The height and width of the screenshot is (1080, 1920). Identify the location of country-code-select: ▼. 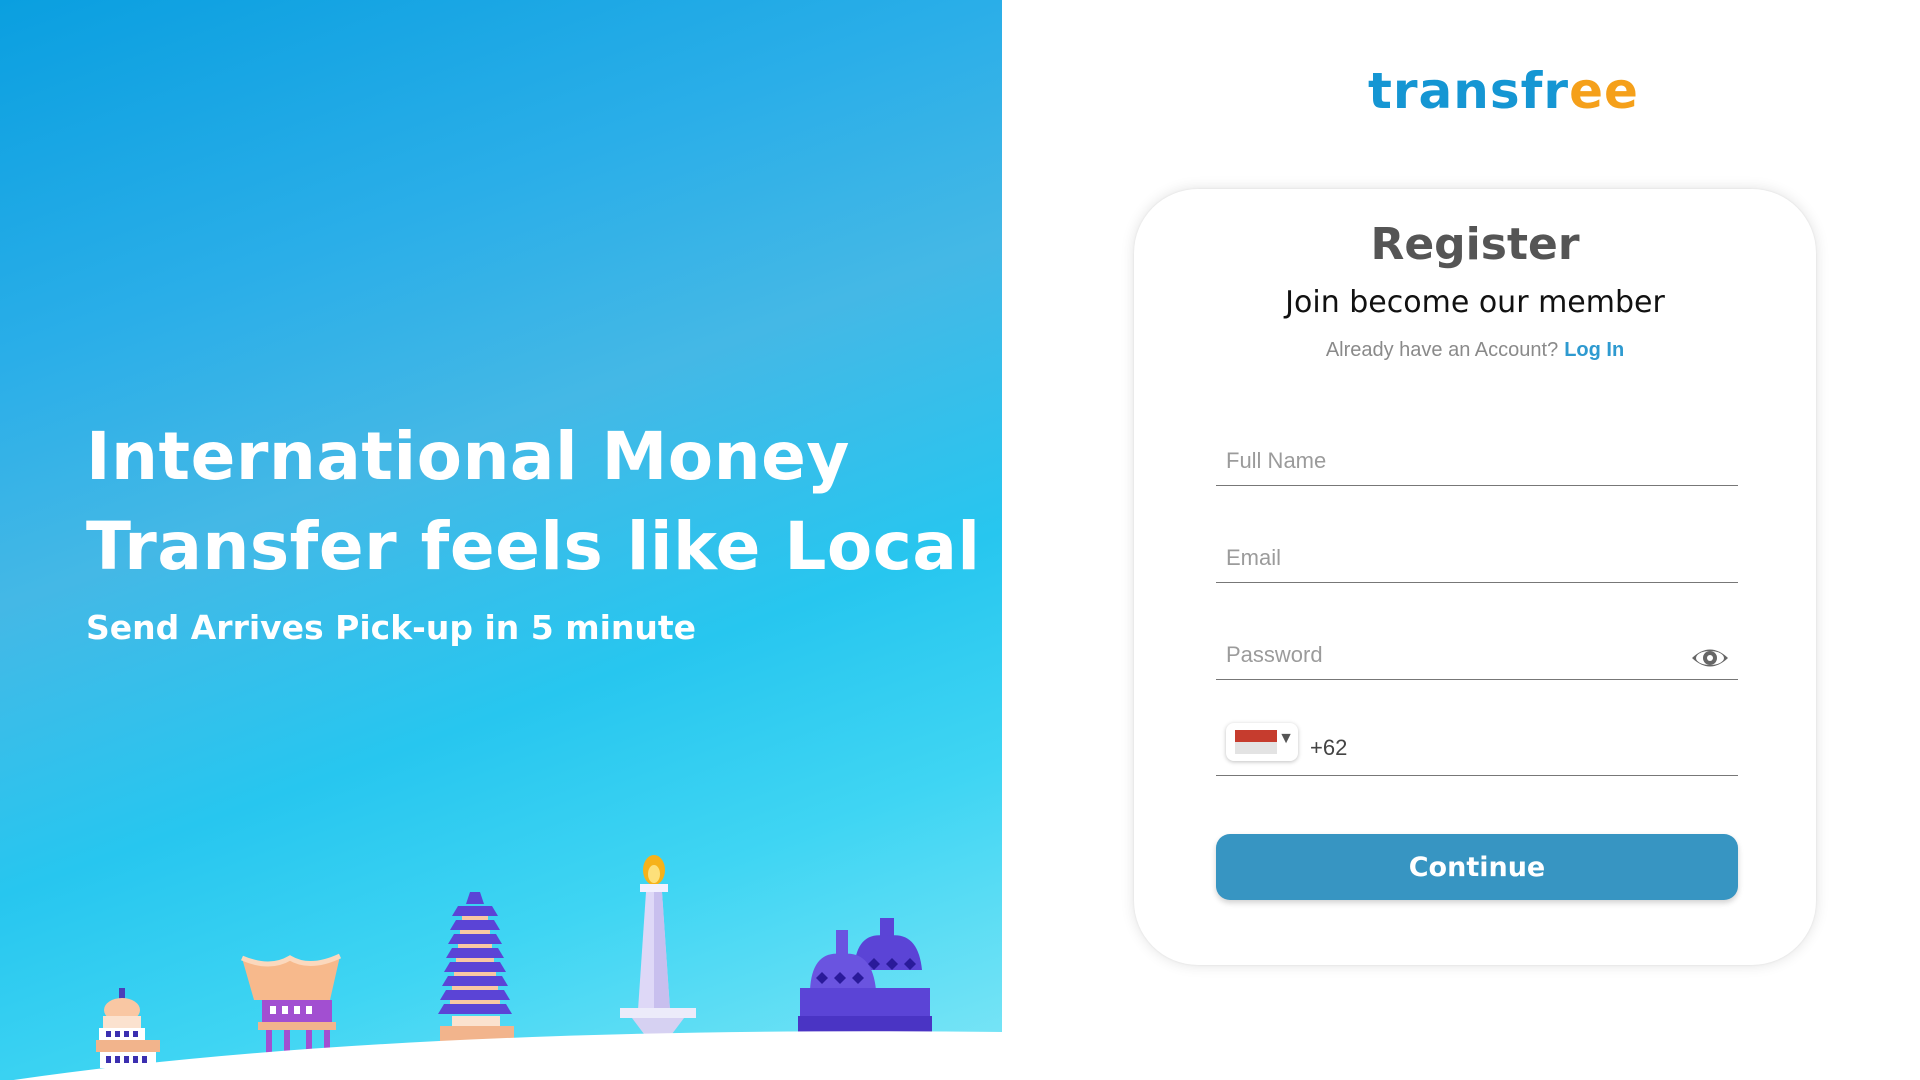
(1262, 742).